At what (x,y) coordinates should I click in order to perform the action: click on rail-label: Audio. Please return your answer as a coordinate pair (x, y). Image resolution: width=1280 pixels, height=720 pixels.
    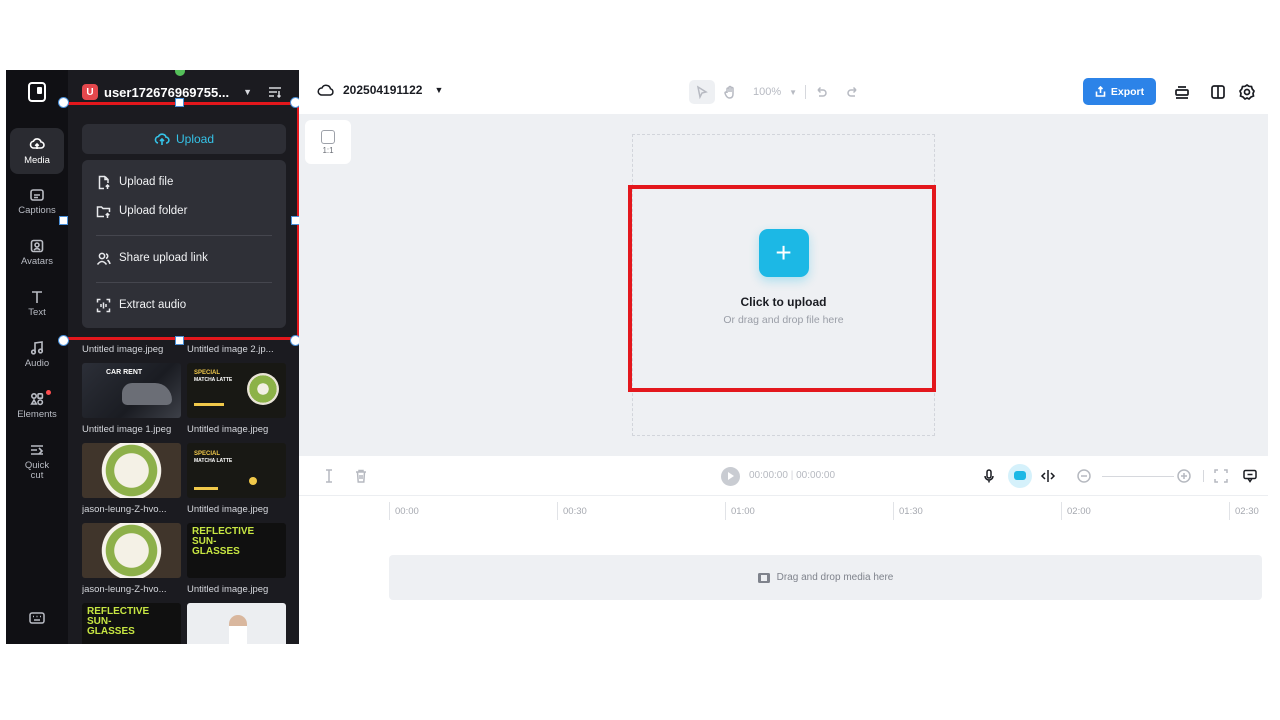
    Looking at the image, I should click on (37, 363).